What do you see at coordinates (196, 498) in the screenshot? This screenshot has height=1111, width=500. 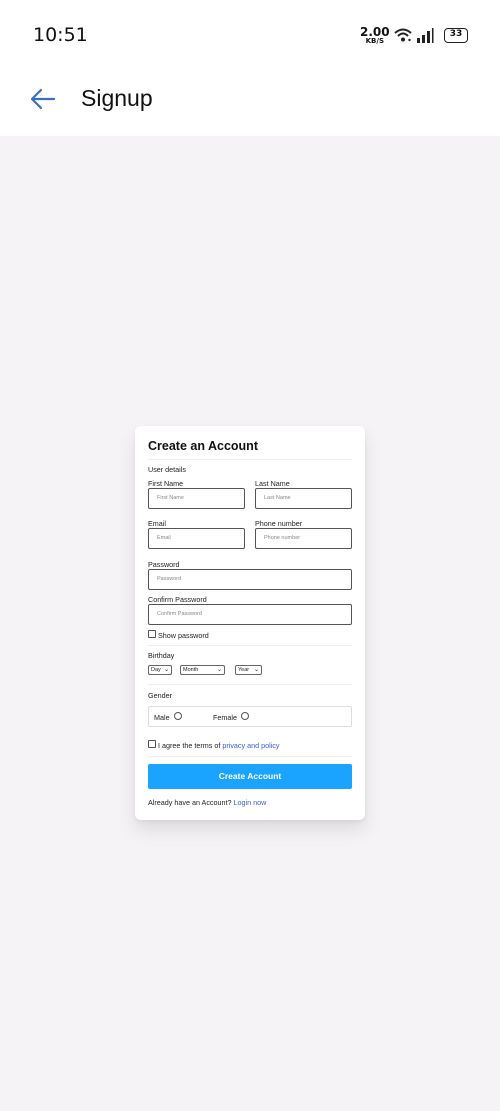 I see `first-name-input: First Name` at bounding box center [196, 498].